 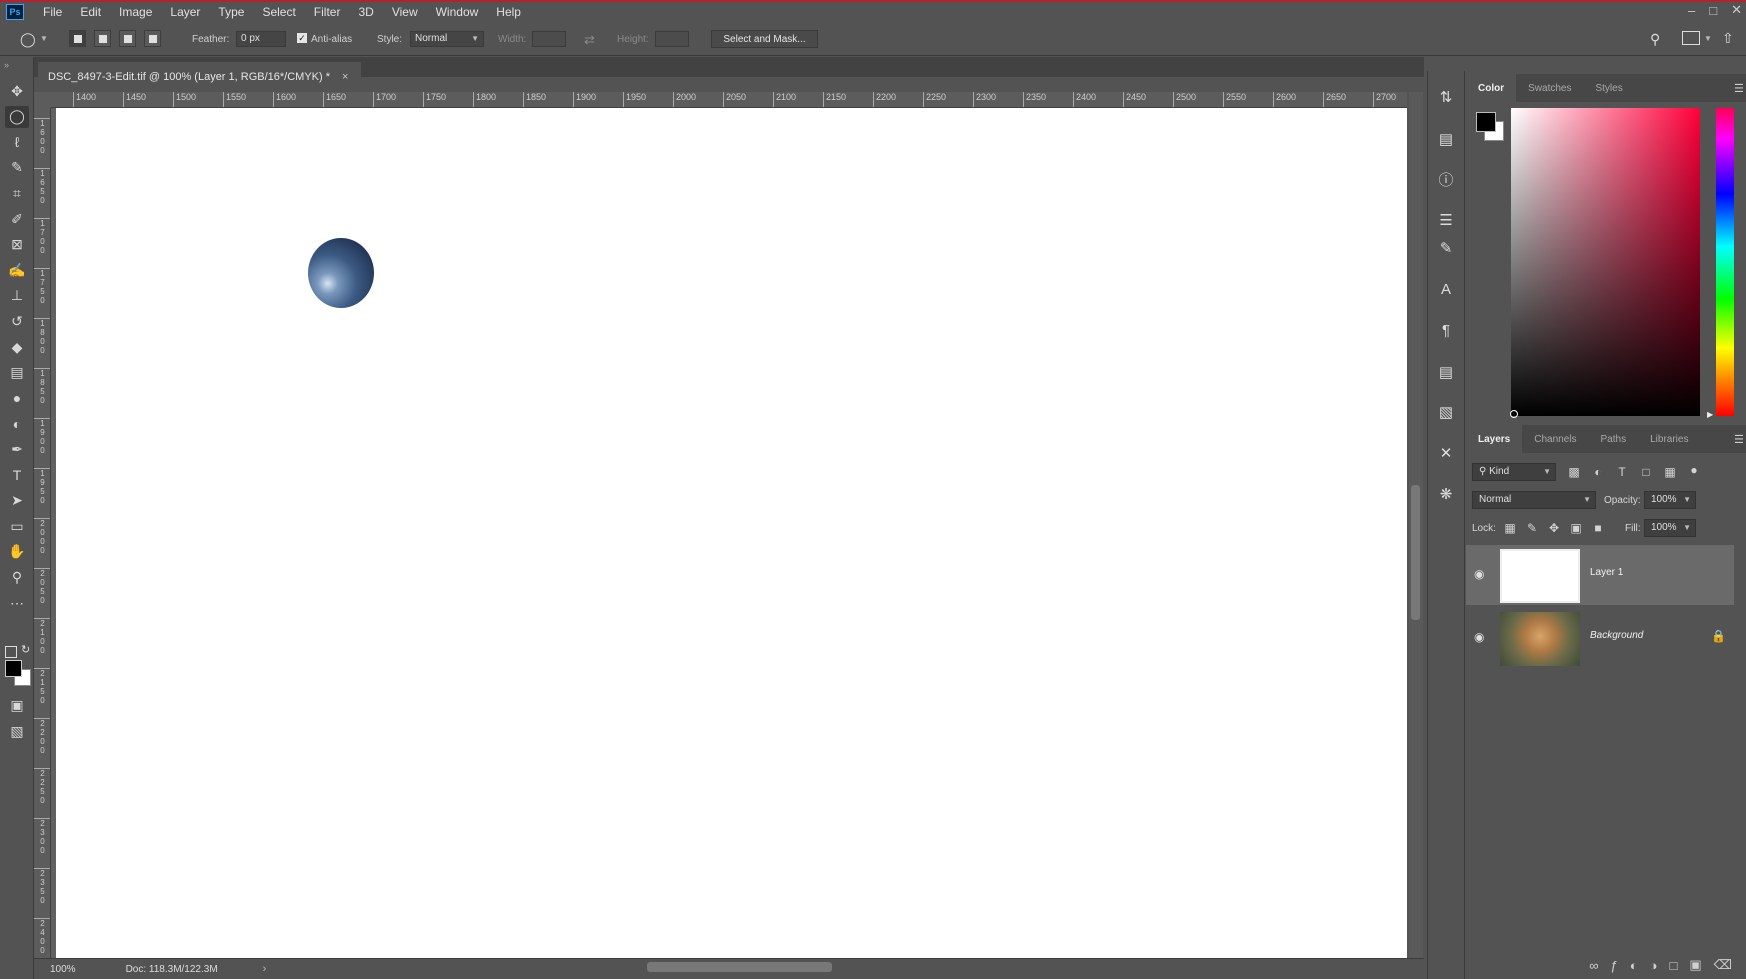 I want to click on color-picker-cursor, so click(x=1514, y=414).